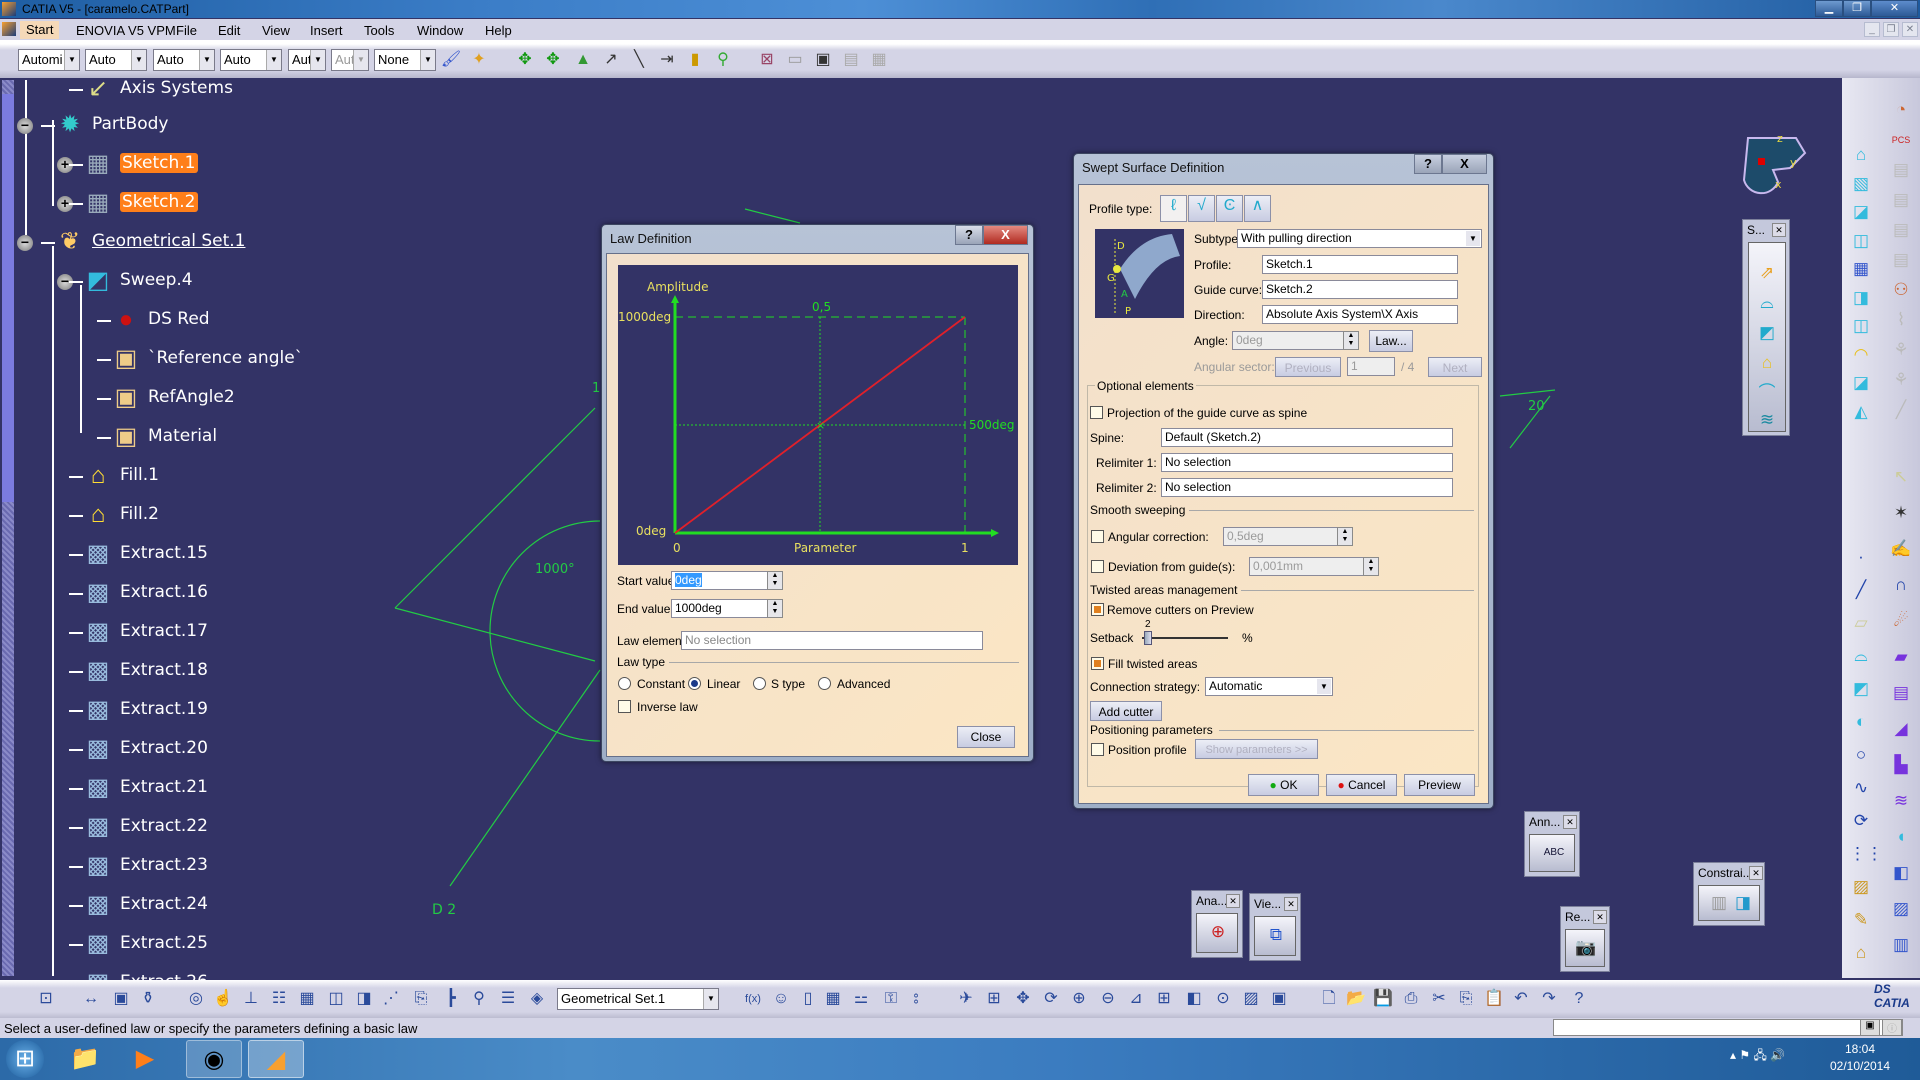 This screenshot has width=1920, height=1080. I want to click on tree-node: Geometrical Set.1, so click(168, 241).